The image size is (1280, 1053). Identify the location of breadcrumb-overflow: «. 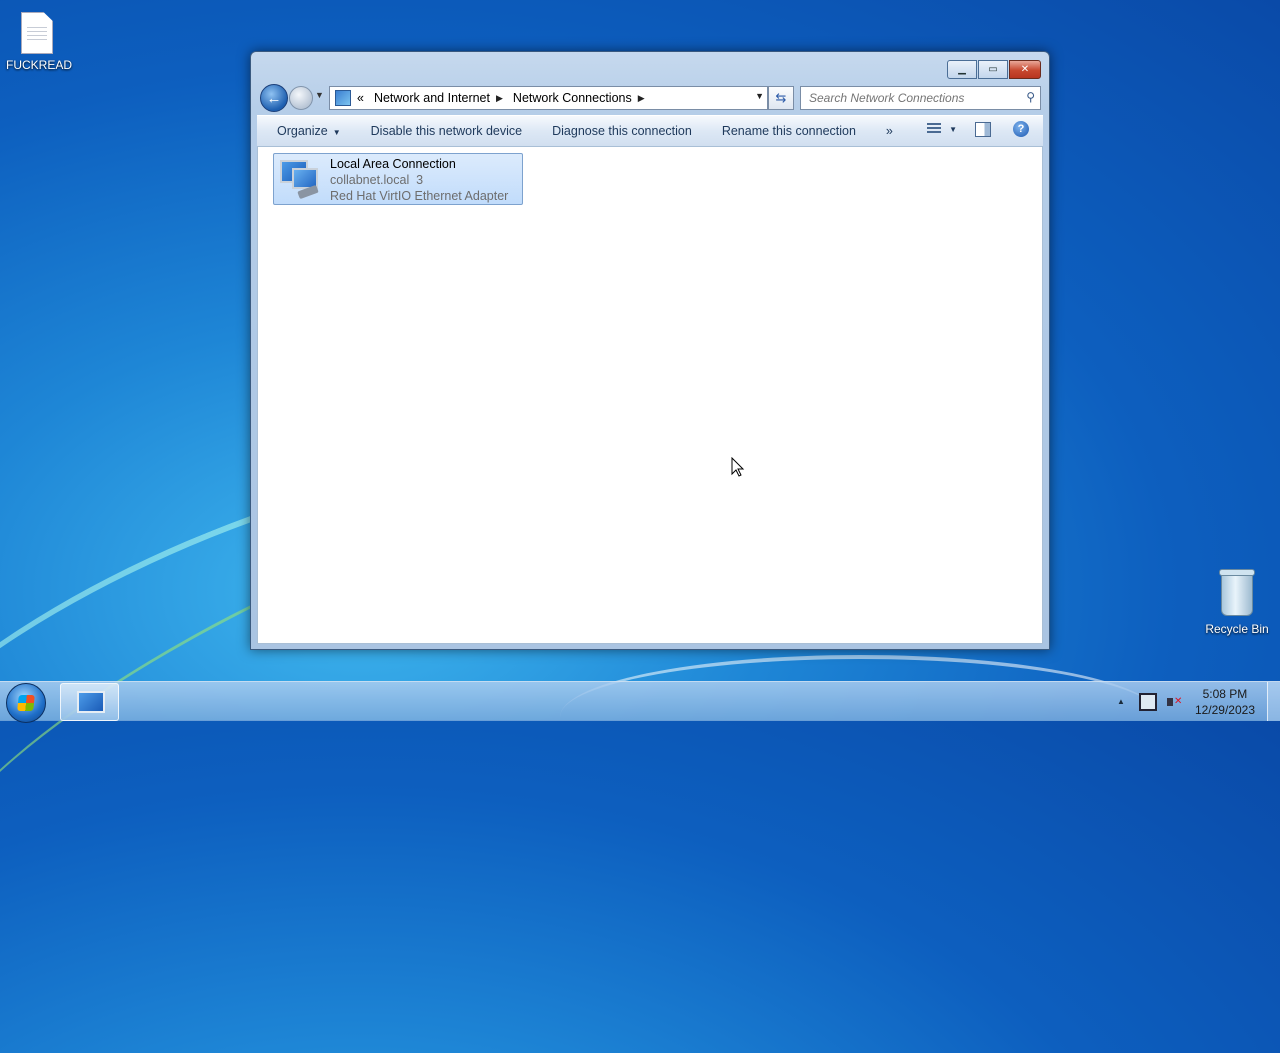
(360, 98).